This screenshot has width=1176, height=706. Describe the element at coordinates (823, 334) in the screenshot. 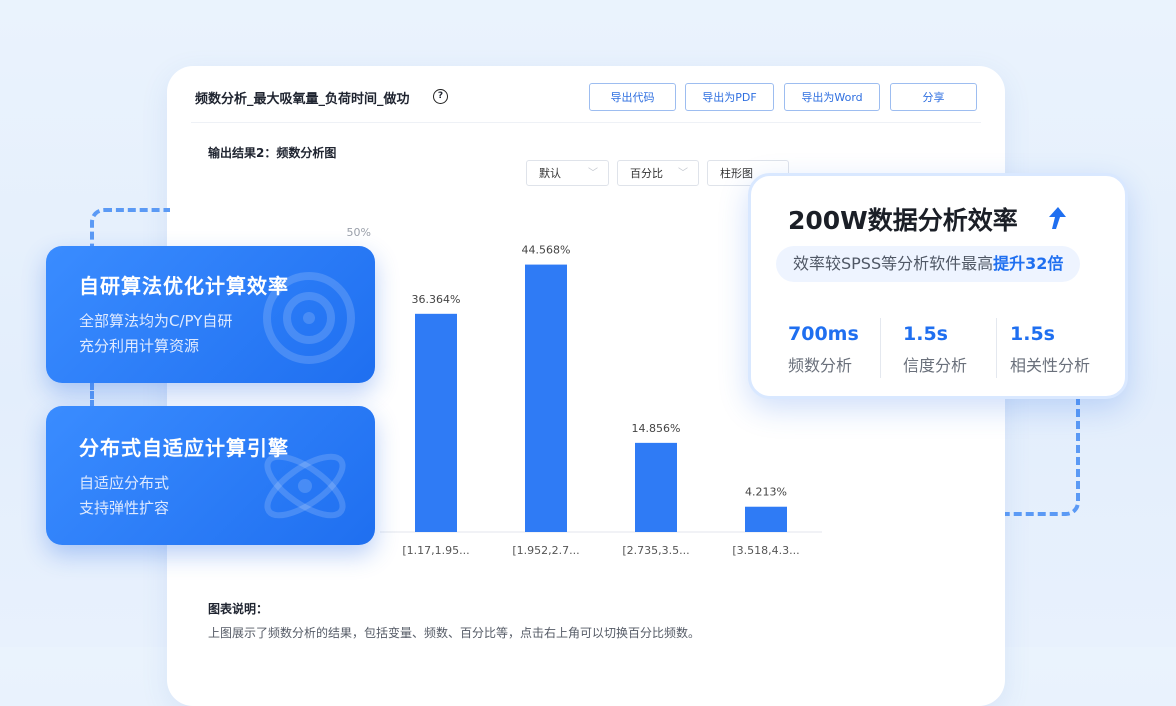

I see `stat-value: 700ms` at that location.